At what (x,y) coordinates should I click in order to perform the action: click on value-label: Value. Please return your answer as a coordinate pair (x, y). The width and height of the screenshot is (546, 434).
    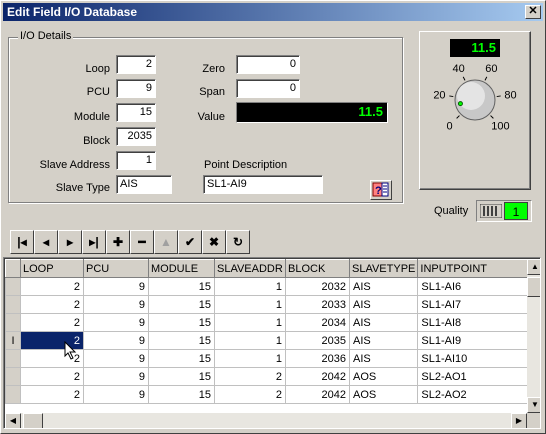
    Looking at the image, I should click on (211, 117).